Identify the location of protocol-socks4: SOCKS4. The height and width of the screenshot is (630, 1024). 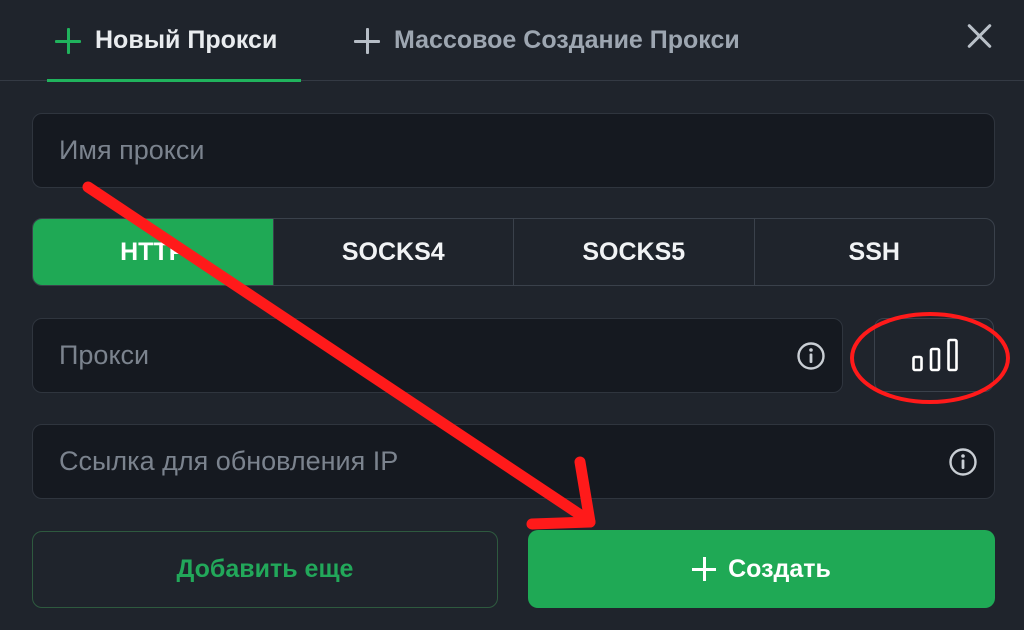
(393, 252).